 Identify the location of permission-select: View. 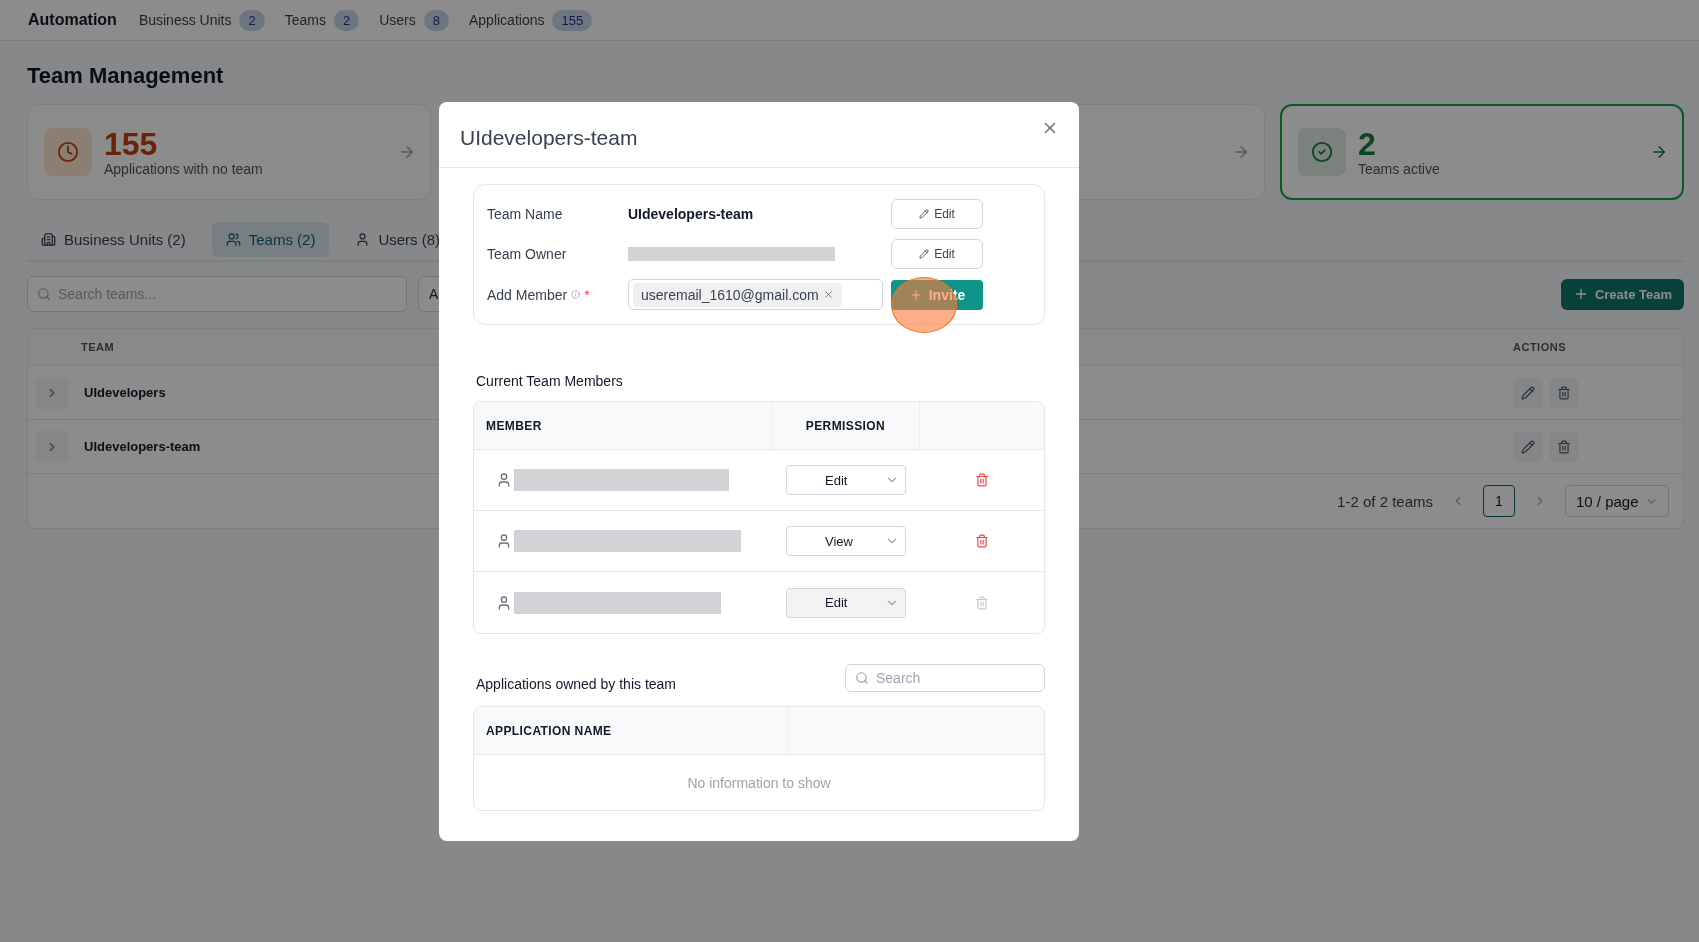
(846, 541).